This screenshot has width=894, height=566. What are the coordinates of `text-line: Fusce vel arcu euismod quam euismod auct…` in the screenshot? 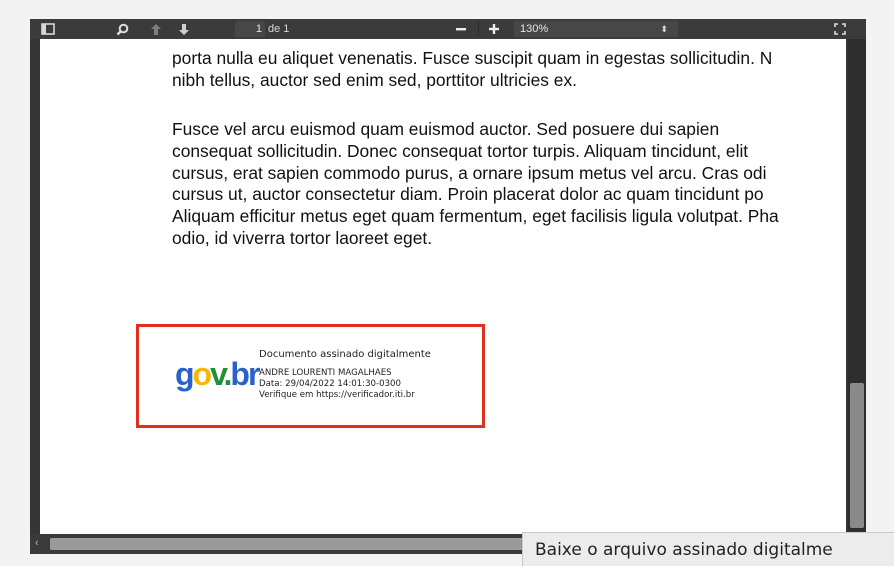 It's located at (446, 129).